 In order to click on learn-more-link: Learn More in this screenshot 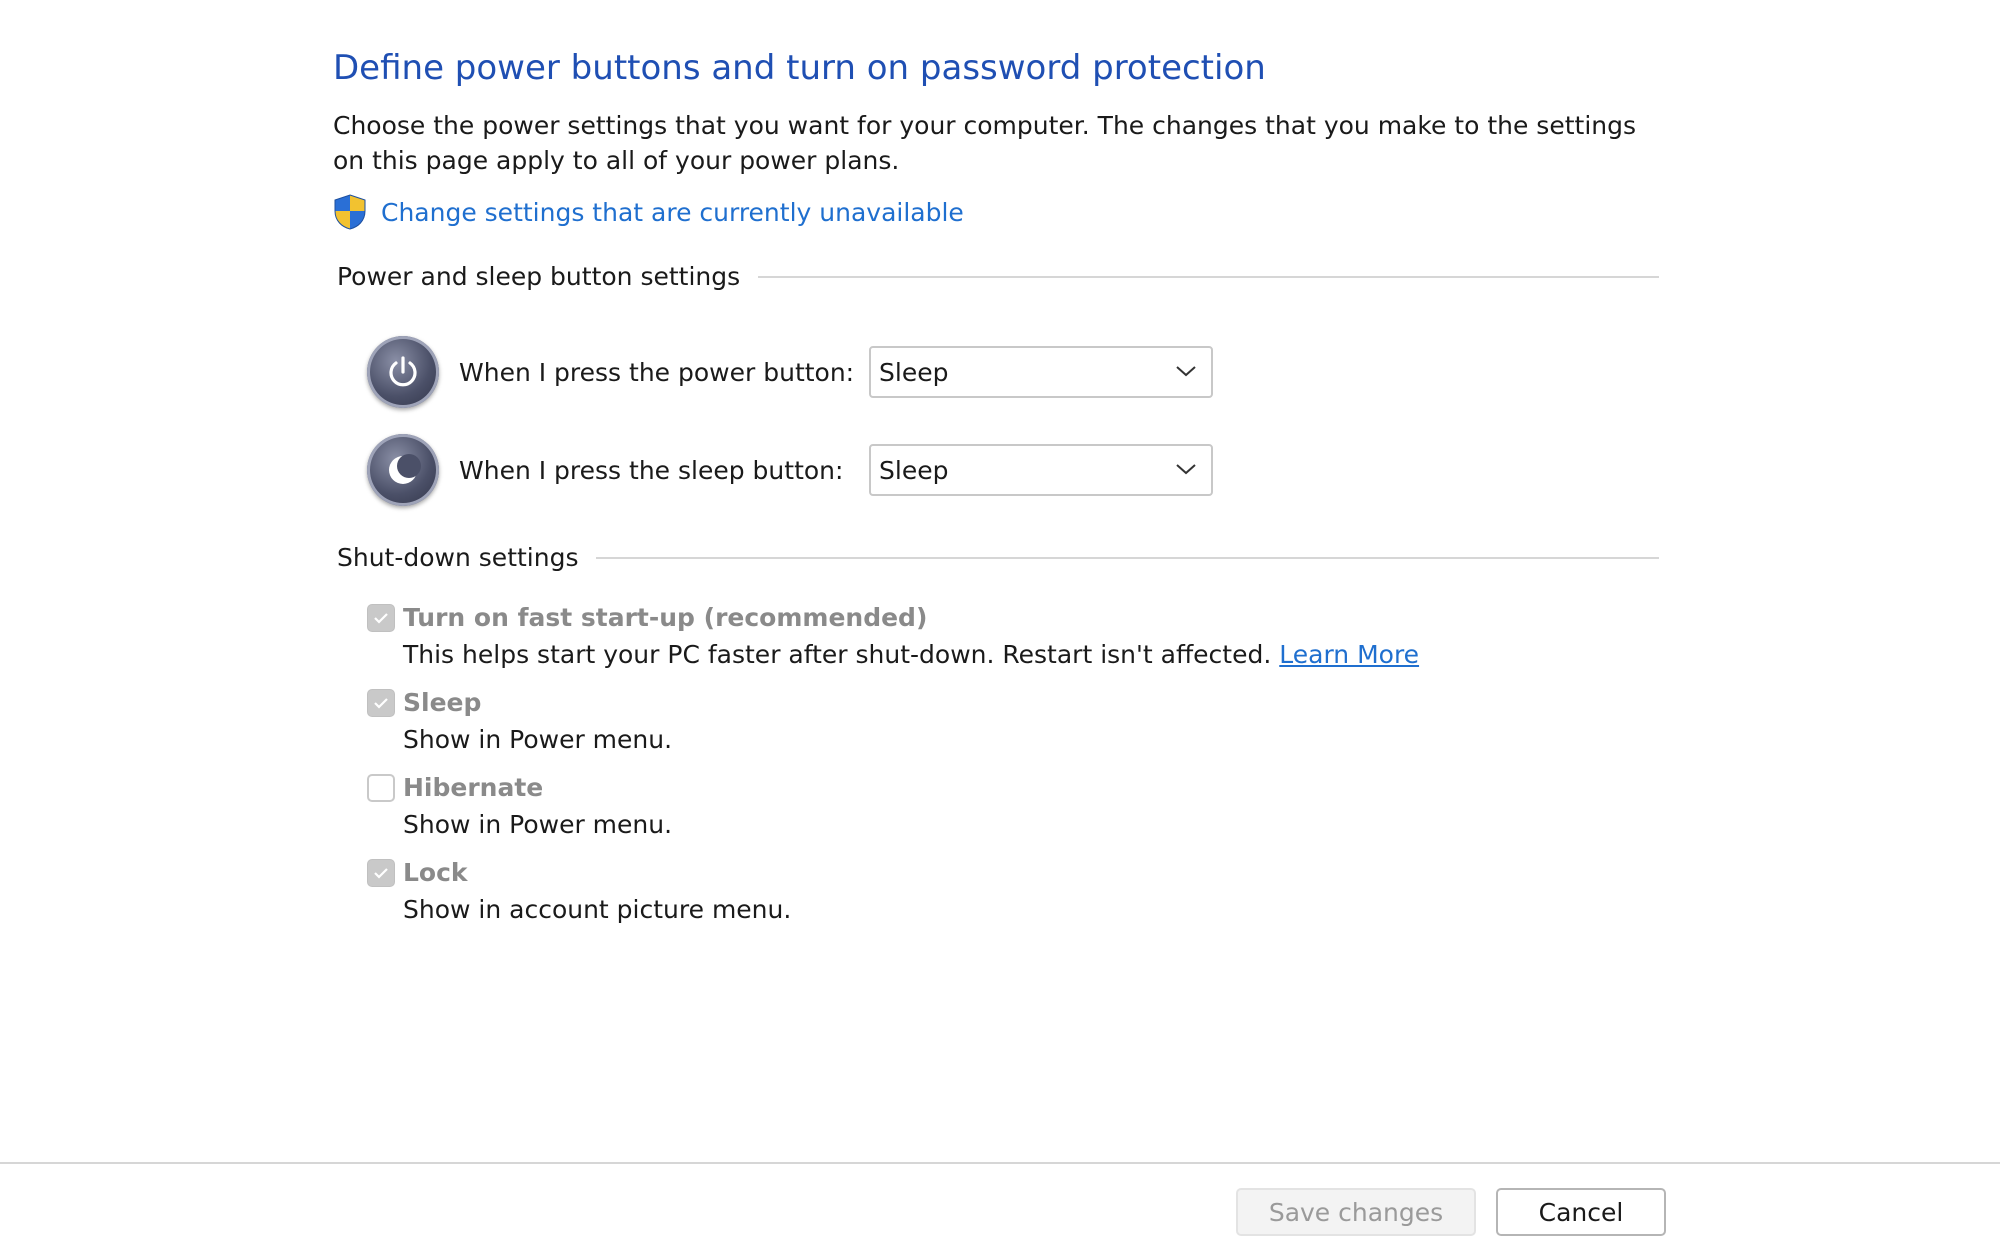, I will do `click(1349, 654)`.